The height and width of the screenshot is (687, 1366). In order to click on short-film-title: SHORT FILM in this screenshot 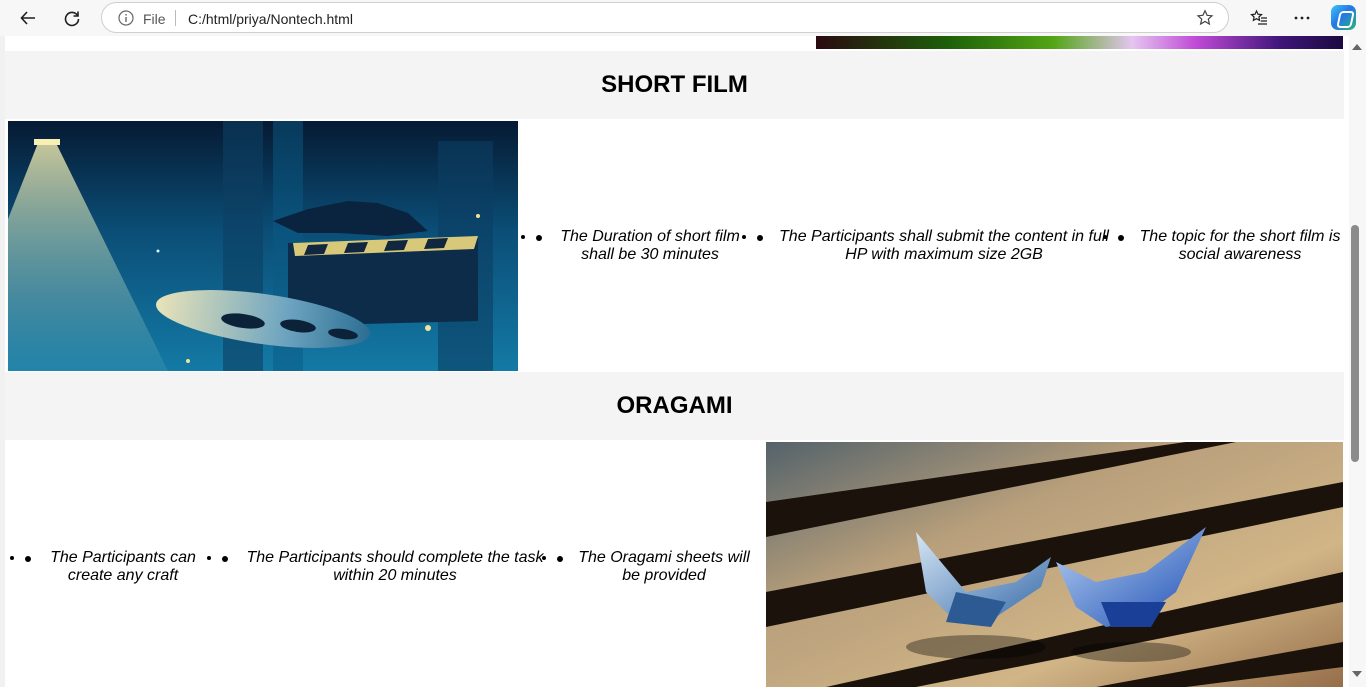, I will do `click(674, 84)`.